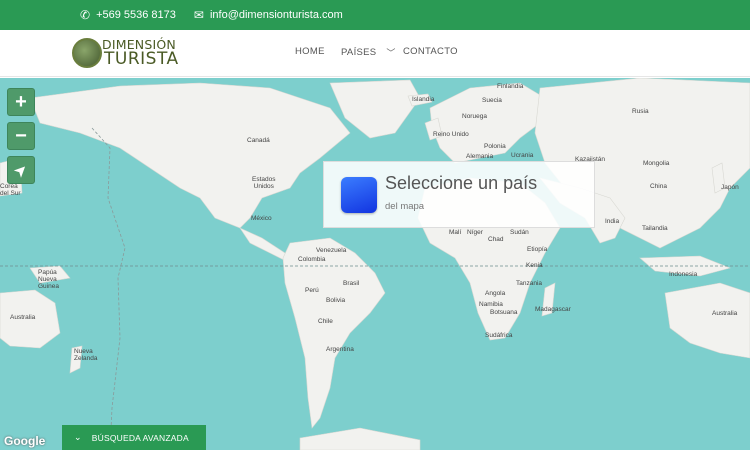  Describe the element at coordinates (340, 349) in the screenshot. I see `map-label: Argentina` at that location.